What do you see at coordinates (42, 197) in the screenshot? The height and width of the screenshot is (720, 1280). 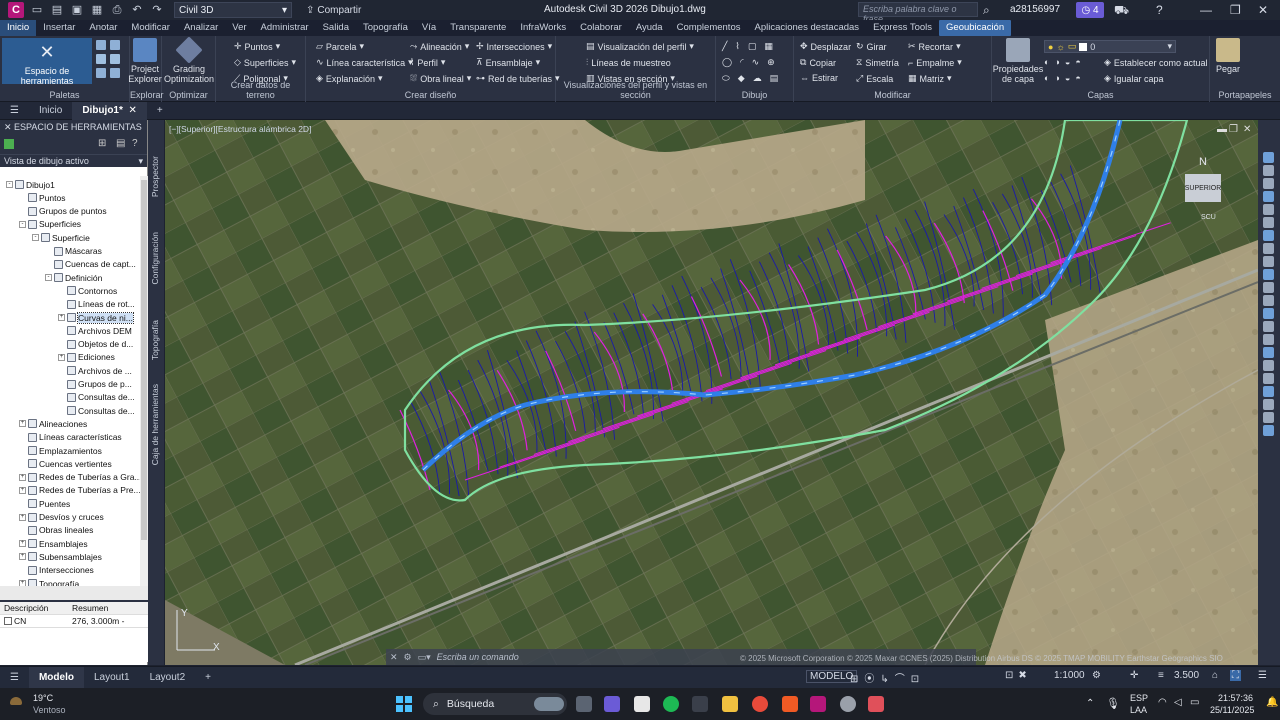 I see `tree-node: Puntos` at bounding box center [42, 197].